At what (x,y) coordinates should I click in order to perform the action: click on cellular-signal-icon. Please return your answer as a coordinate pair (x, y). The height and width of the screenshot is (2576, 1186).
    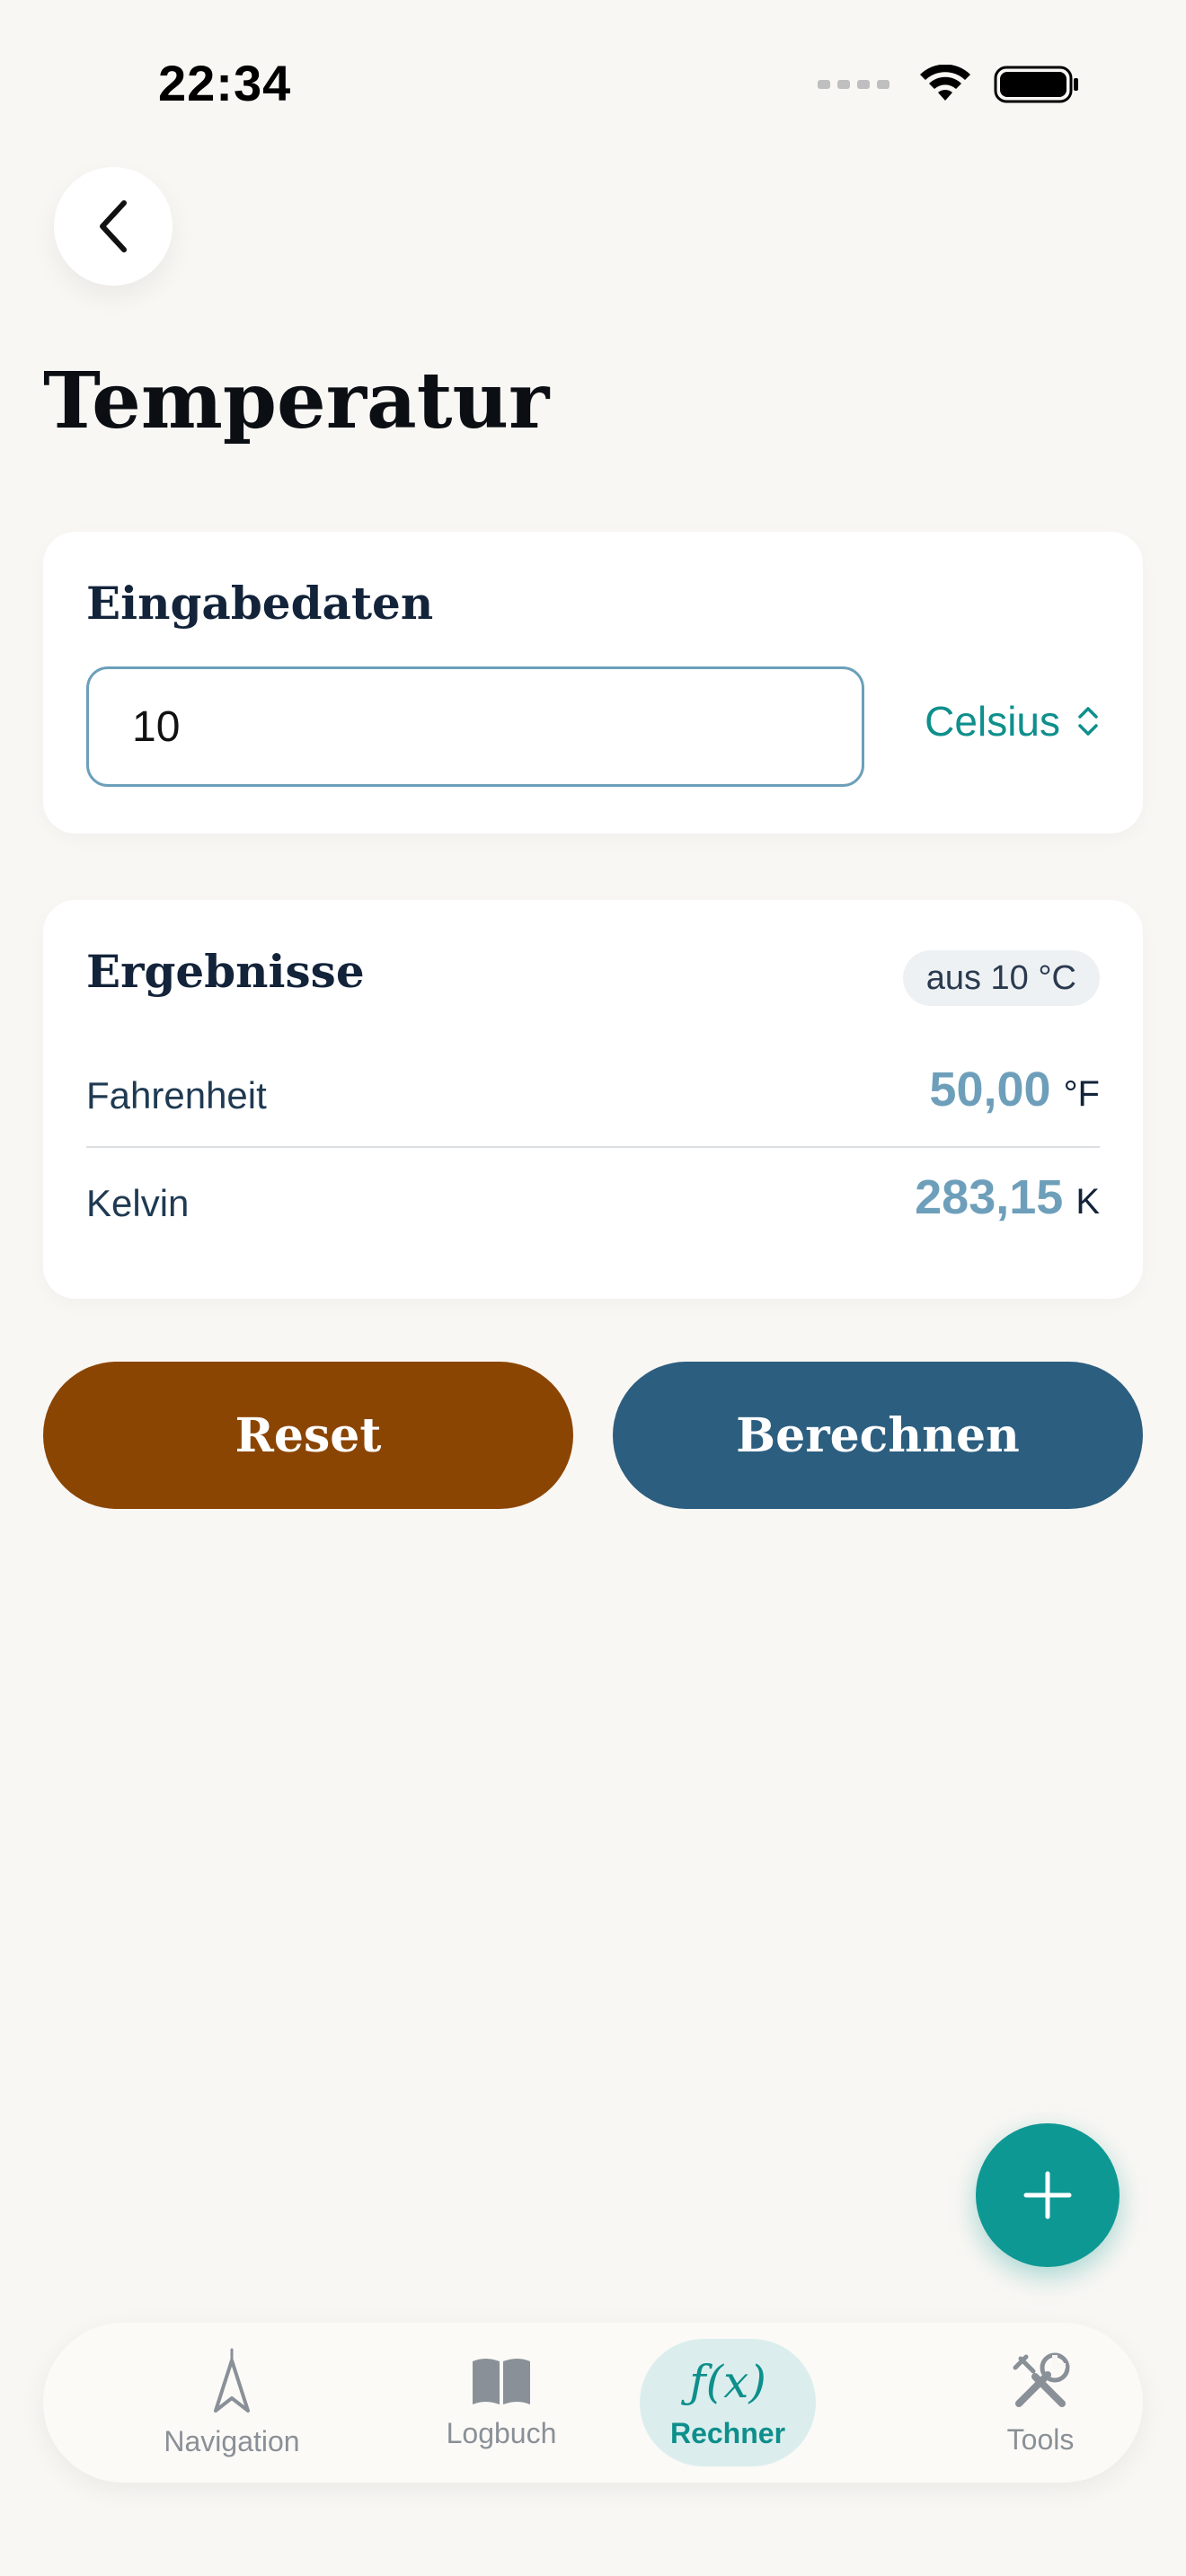
    Looking at the image, I should click on (854, 84).